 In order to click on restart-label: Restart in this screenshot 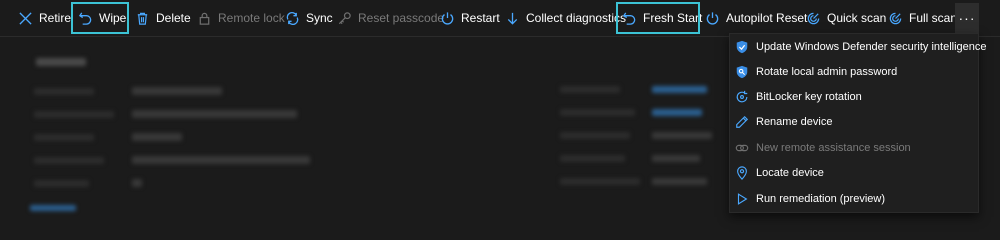, I will do `click(480, 17)`.